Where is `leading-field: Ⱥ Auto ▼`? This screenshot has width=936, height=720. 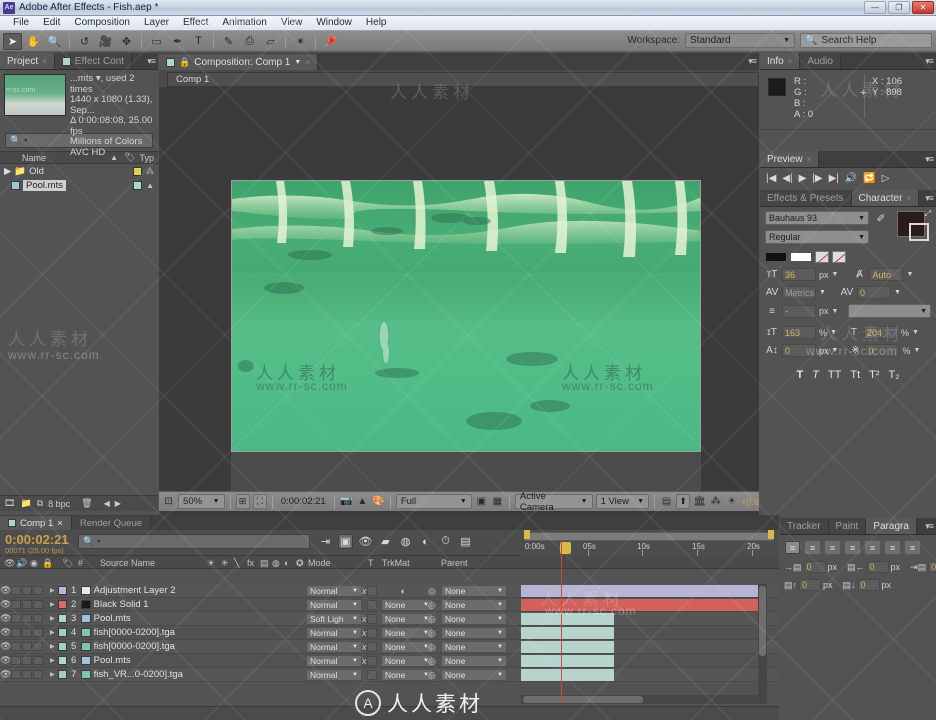
leading-field: Ⱥ Auto ▼ is located at coordinates (882, 274).